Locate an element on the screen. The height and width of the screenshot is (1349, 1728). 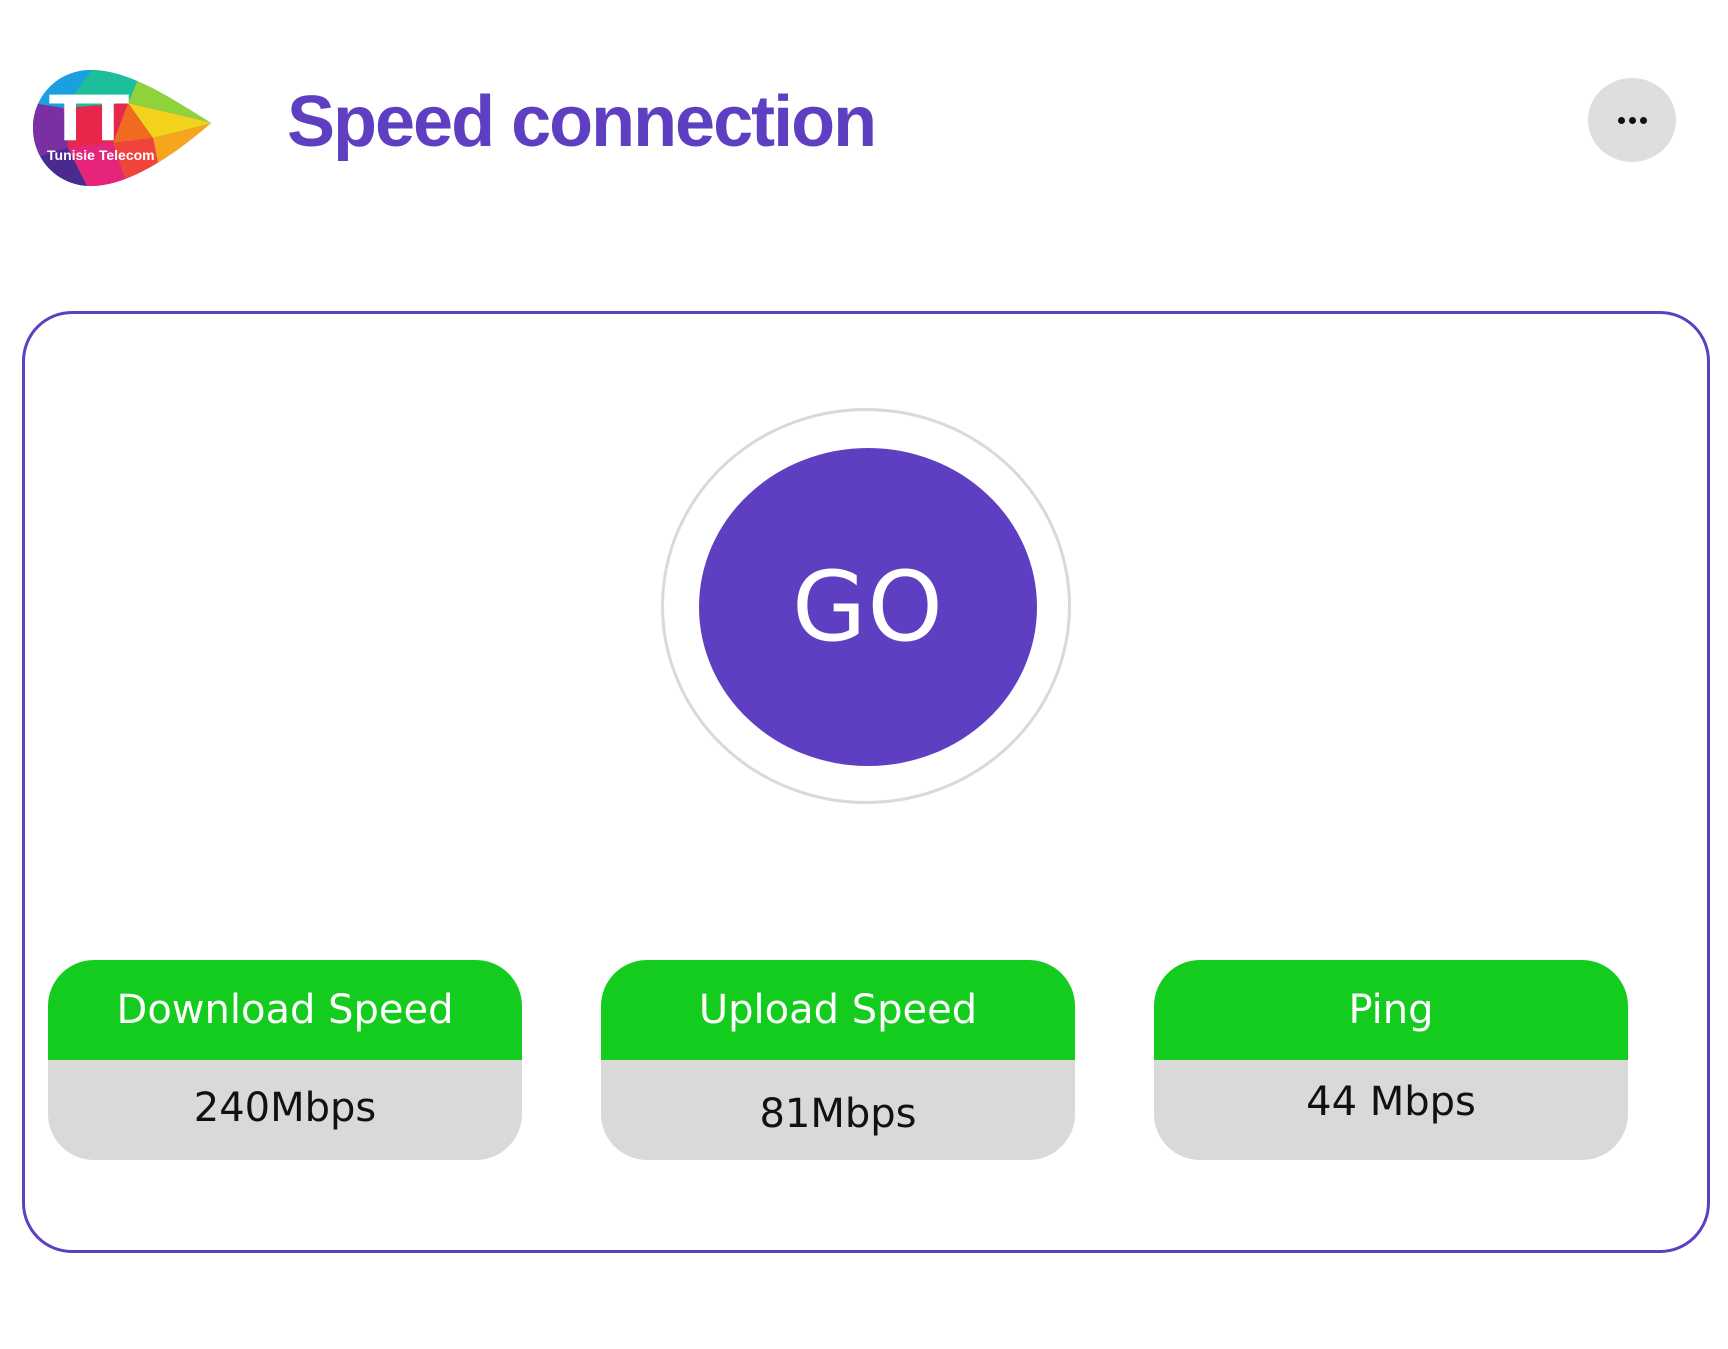
metric-value-box: 240Mbps is located at coordinates (285, 1110).